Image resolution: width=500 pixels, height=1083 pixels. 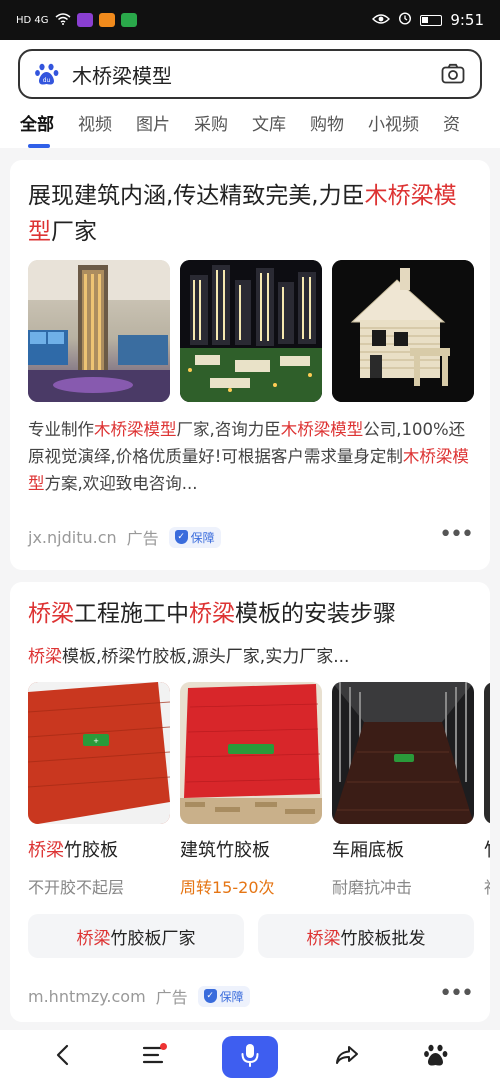 What do you see at coordinates (153, 129) in the screenshot?
I see `tab-images: 图片` at bounding box center [153, 129].